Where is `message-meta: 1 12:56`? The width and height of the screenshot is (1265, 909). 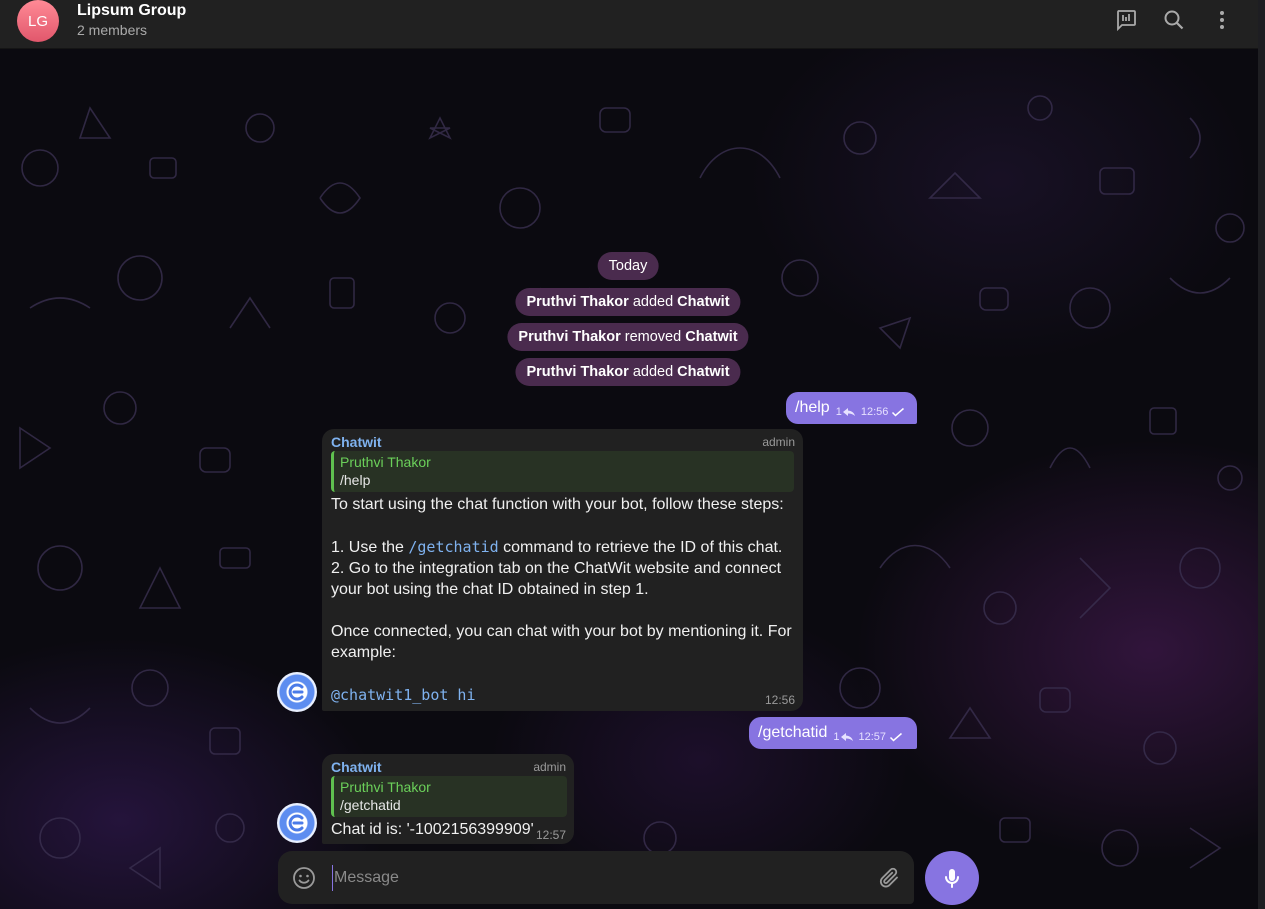 message-meta: 1 12:56 is located at coordinates (871, 412).